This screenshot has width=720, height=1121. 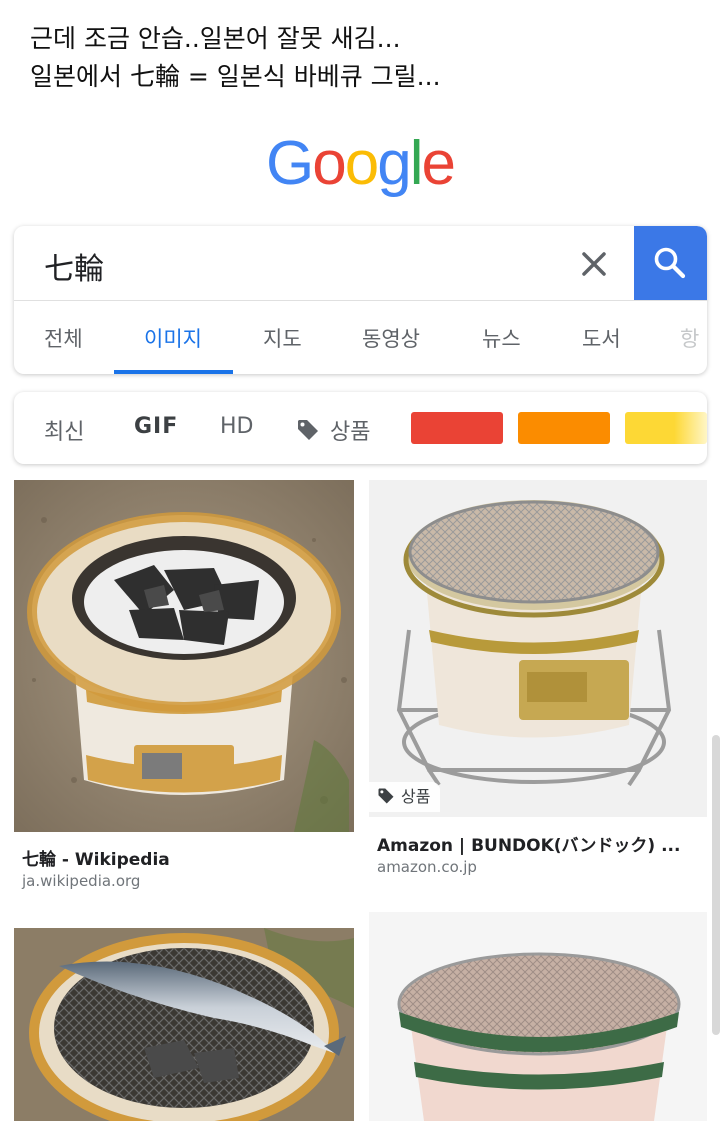 What do you see at coordinates (416, 796) in the screenshot?
I see `product-badge-label: 상품` at bounding box center [416, 796].